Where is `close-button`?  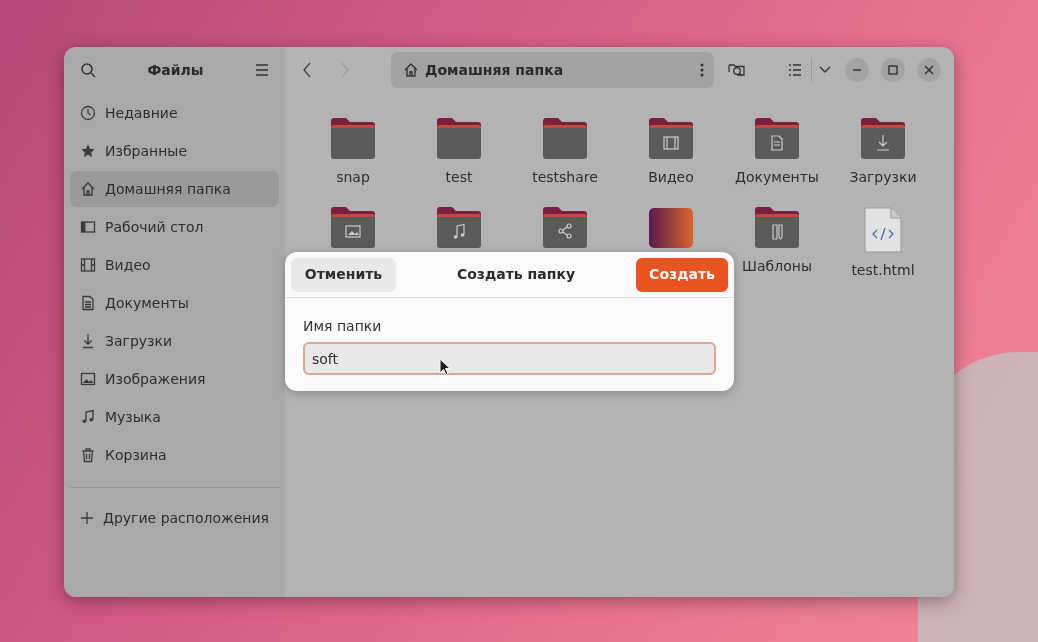 close-button is located at coordinates (929, 70).